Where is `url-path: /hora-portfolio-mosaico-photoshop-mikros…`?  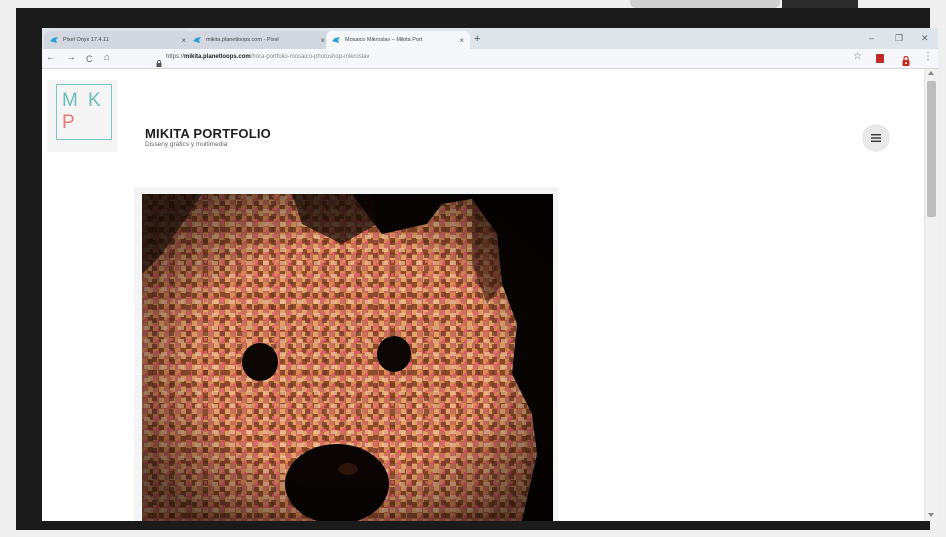 url-path: /hora-portfolio-mosaico-photoshop-mikros… is located at coordinates (310, 57).